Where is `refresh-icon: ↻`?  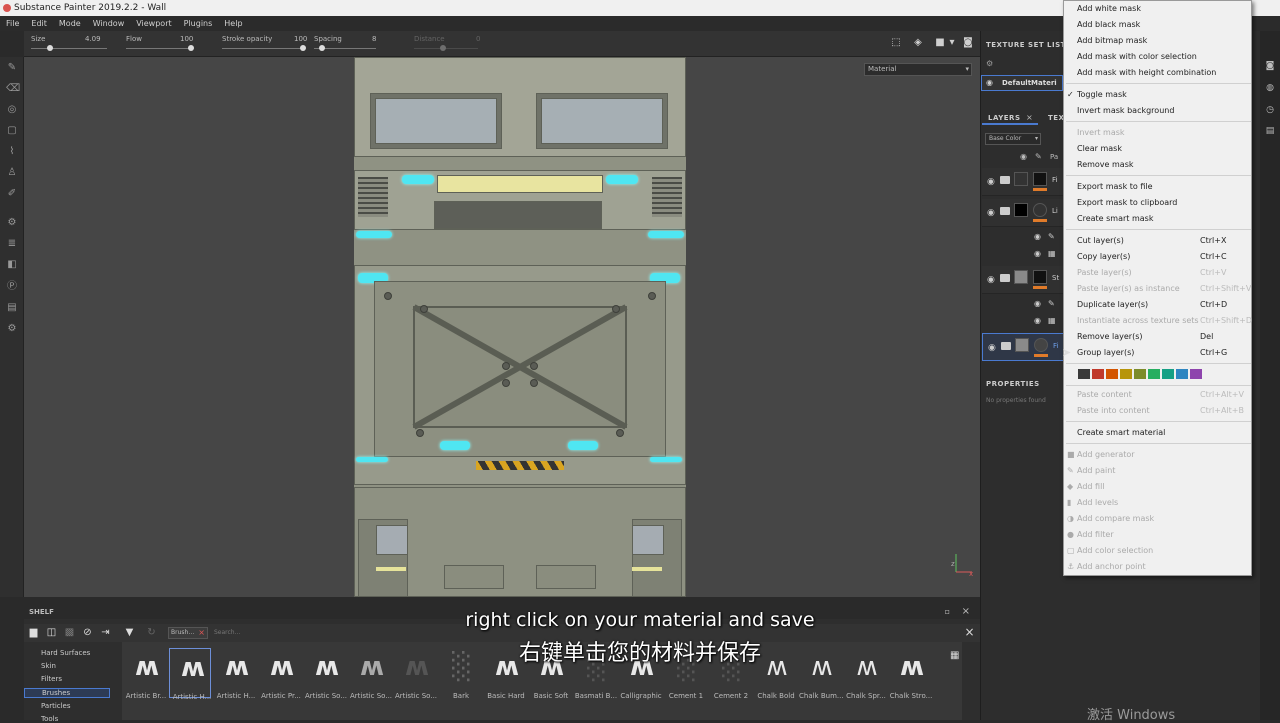 refresh-icon: ↻ is located at coordinates (151, 632).